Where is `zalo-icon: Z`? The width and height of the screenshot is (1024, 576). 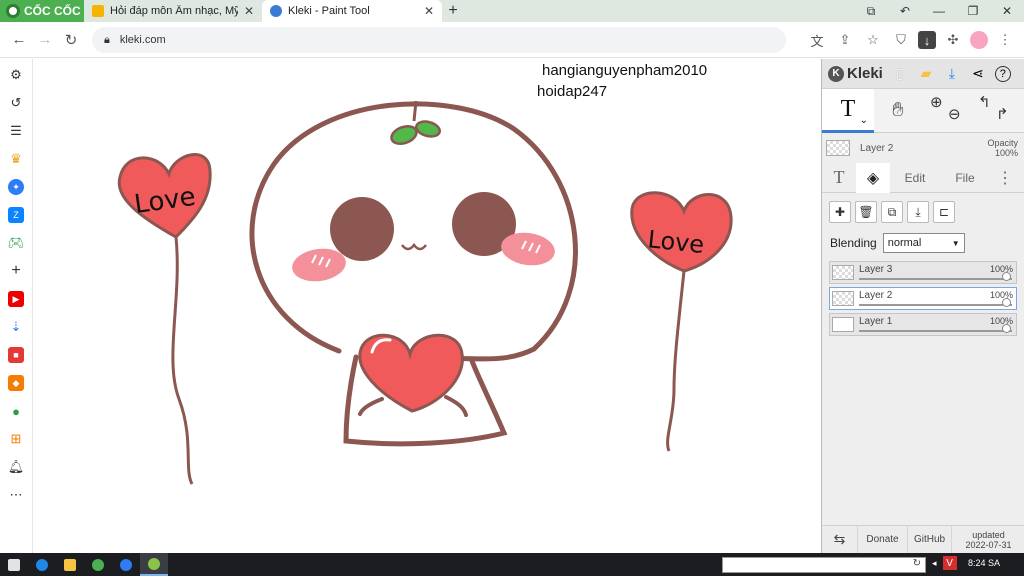 zalo-icon: Z is located at coordinates (16, 215).